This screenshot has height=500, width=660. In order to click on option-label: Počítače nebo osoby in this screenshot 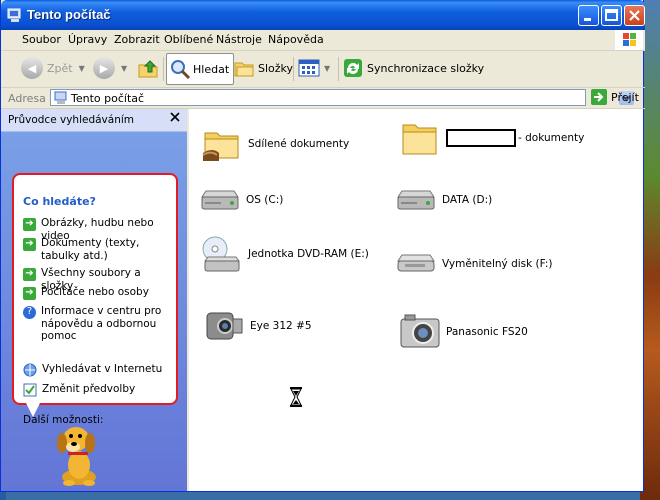, I will do `click(95, 292)`.